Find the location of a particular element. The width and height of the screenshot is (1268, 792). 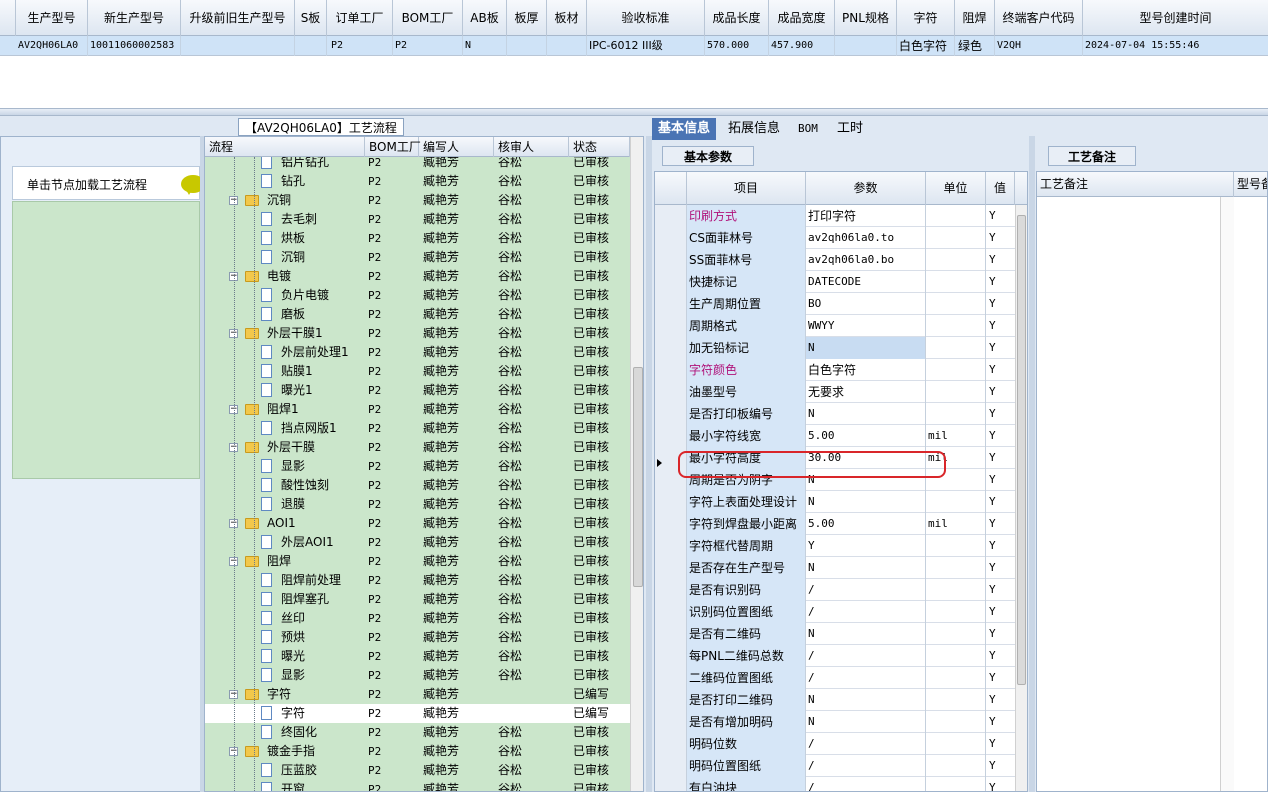

tree-row: 显影 P2 臧艳芳 谷松 已审核 is located at coordinates (417, 466).